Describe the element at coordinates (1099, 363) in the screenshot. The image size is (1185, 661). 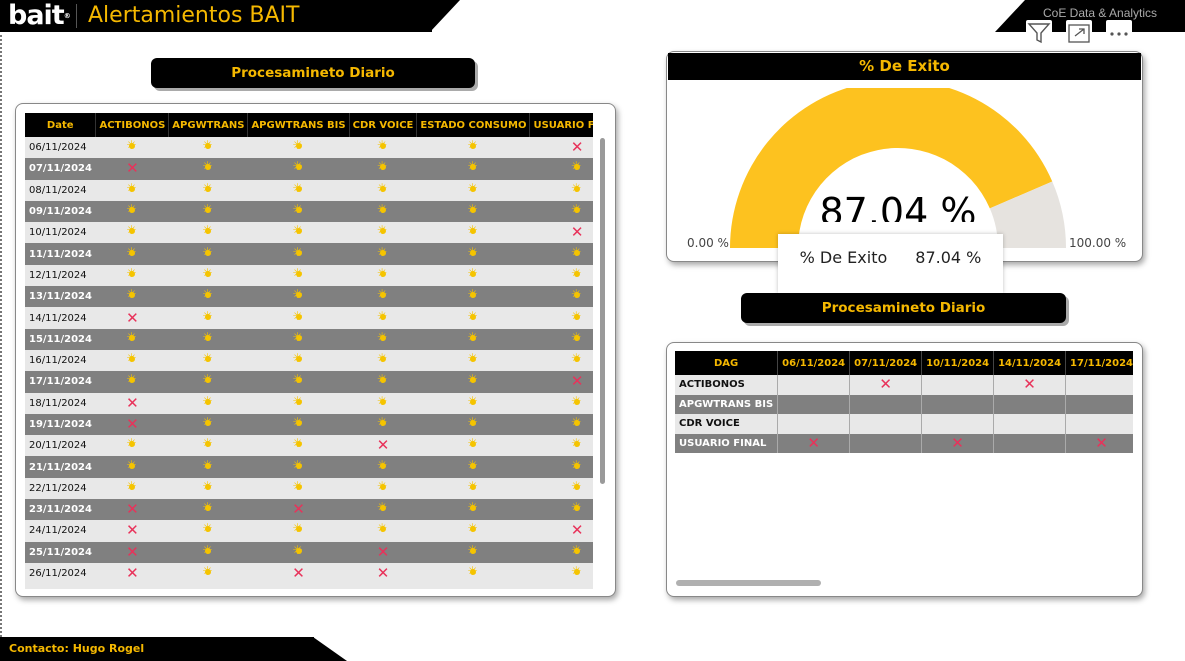
I see `column-header: 17/11/2024` at that location.